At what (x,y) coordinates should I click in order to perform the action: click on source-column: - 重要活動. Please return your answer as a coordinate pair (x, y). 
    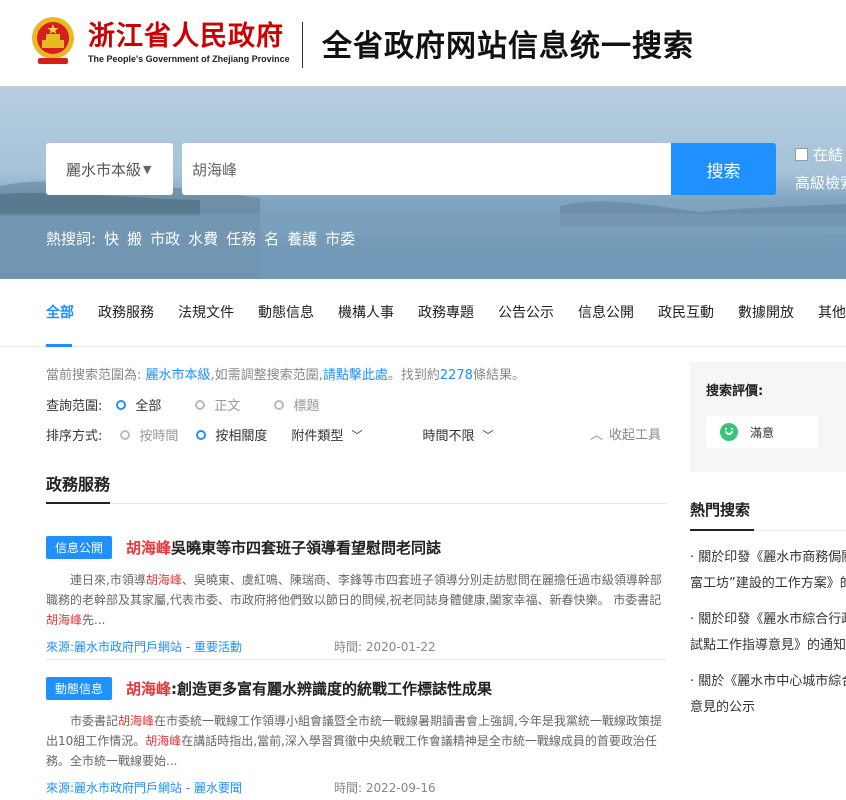
    Looking at the image, I should click on (212, 647).